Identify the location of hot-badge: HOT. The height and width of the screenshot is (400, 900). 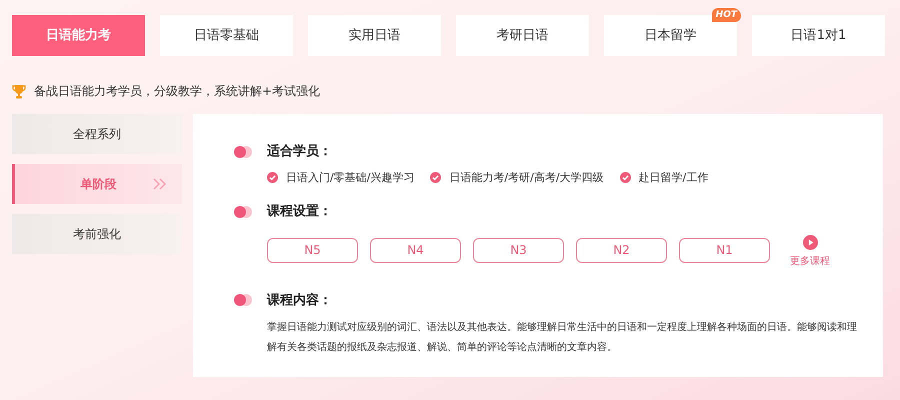
(726, 15).